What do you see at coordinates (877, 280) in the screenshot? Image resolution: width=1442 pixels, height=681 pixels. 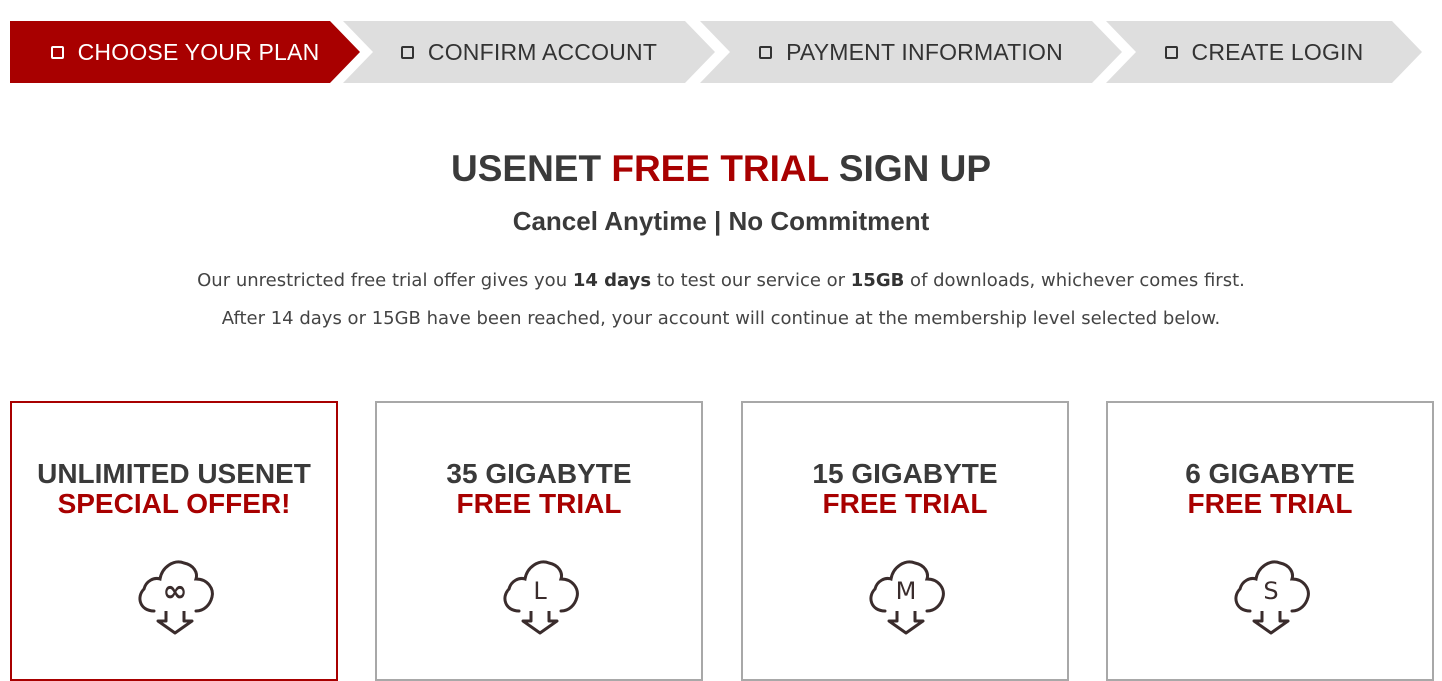 I see `desc-gb: 15GB` at bounding box center [877, 280].